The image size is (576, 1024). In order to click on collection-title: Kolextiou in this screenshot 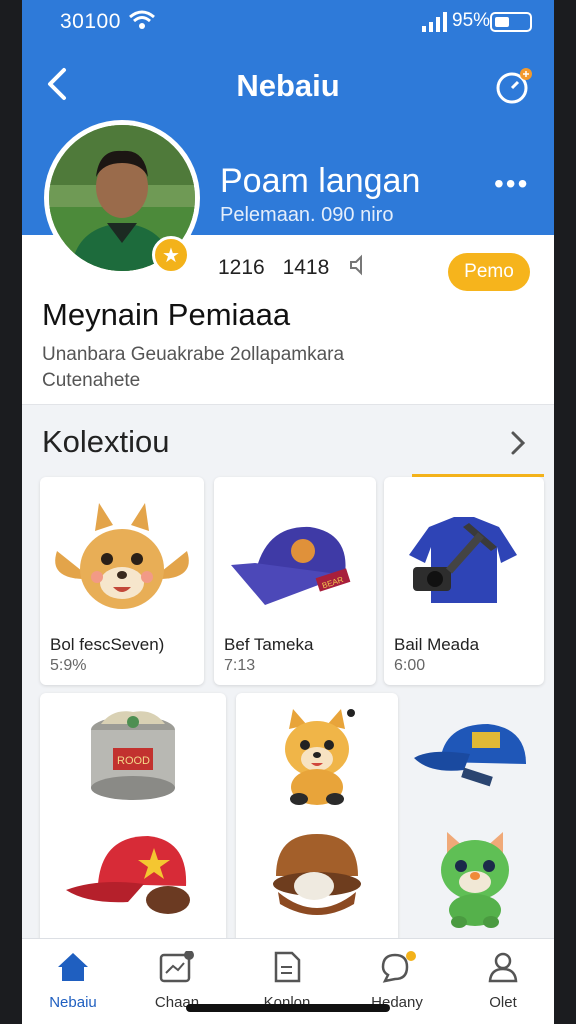, I will do `click(106, 441)`.